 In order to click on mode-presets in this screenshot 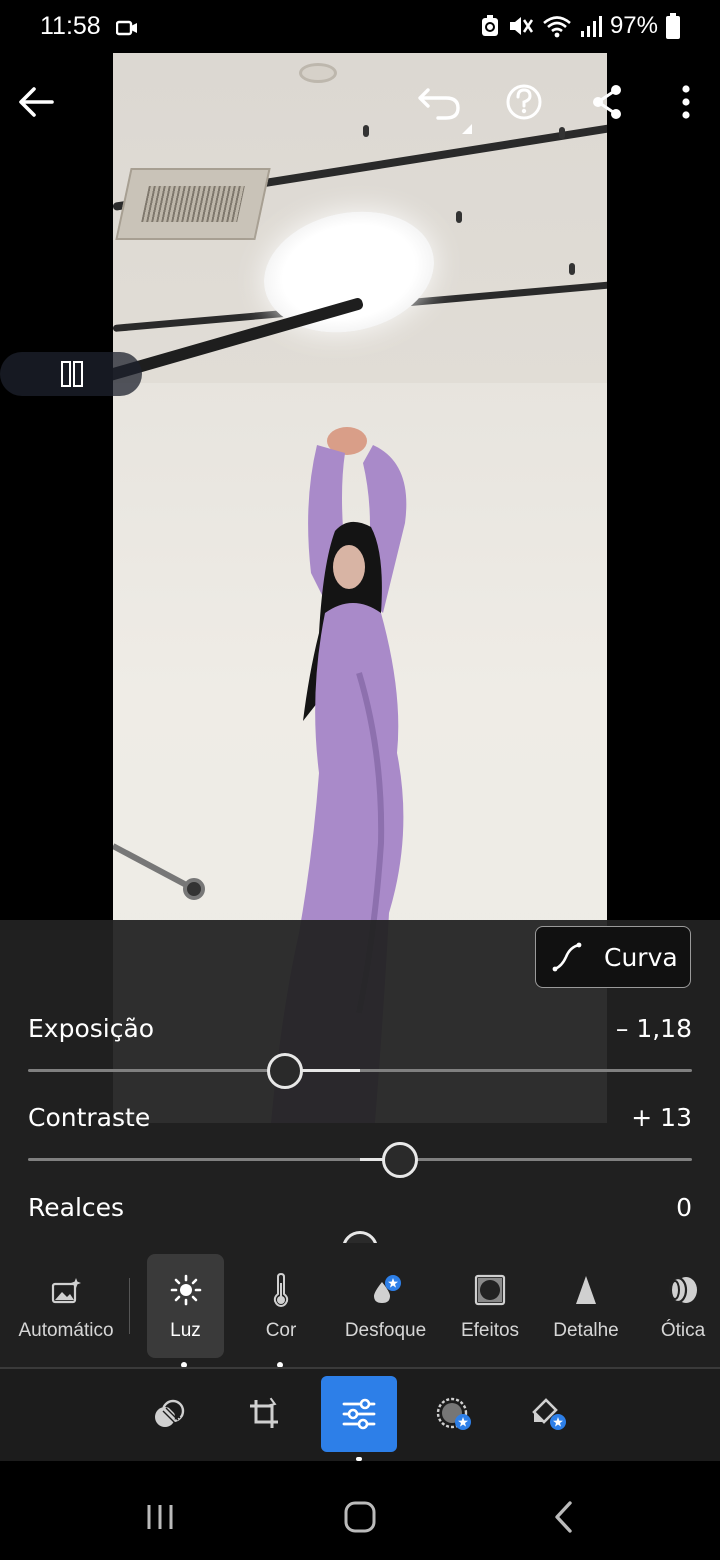, I will do `click(169, 1414)`.